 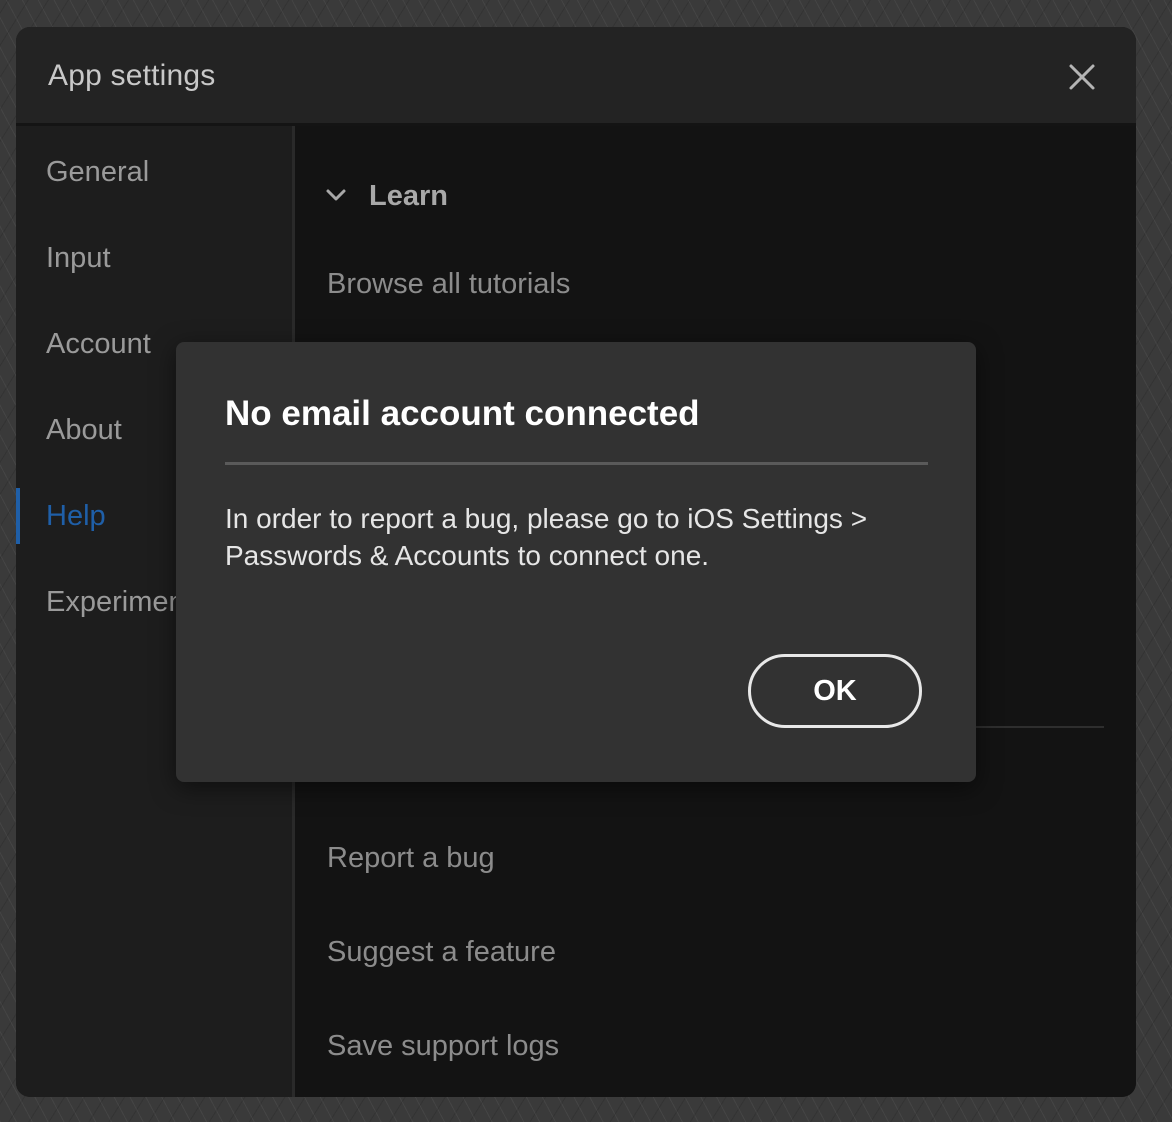 I want to click on dialog-title: No email account connected, so click(x=462, y=413).